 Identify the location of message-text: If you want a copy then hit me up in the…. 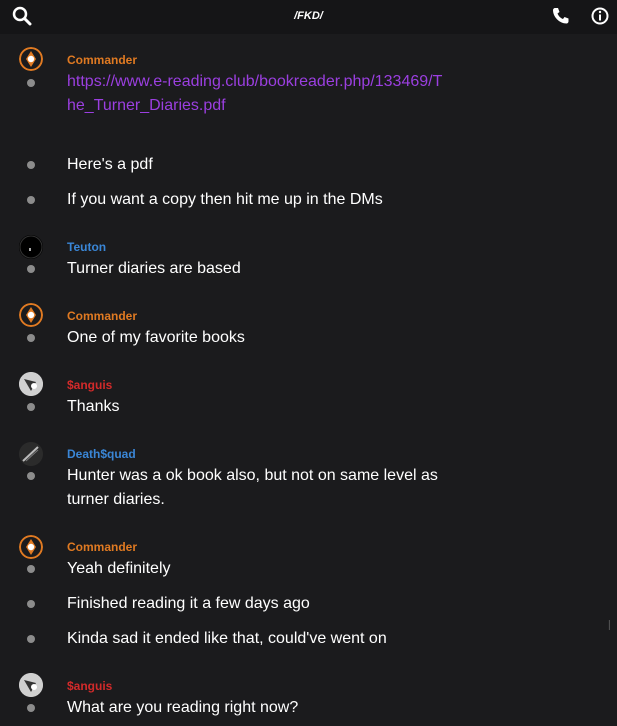
(225, 199).